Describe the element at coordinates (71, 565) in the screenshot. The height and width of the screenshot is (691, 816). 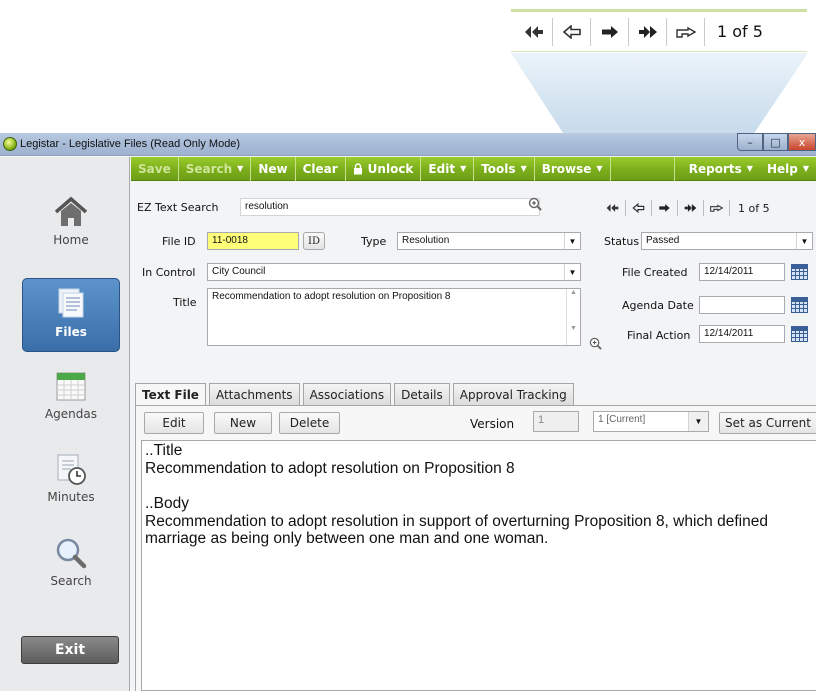
I see `sidebar-item-search: Search` at that location.